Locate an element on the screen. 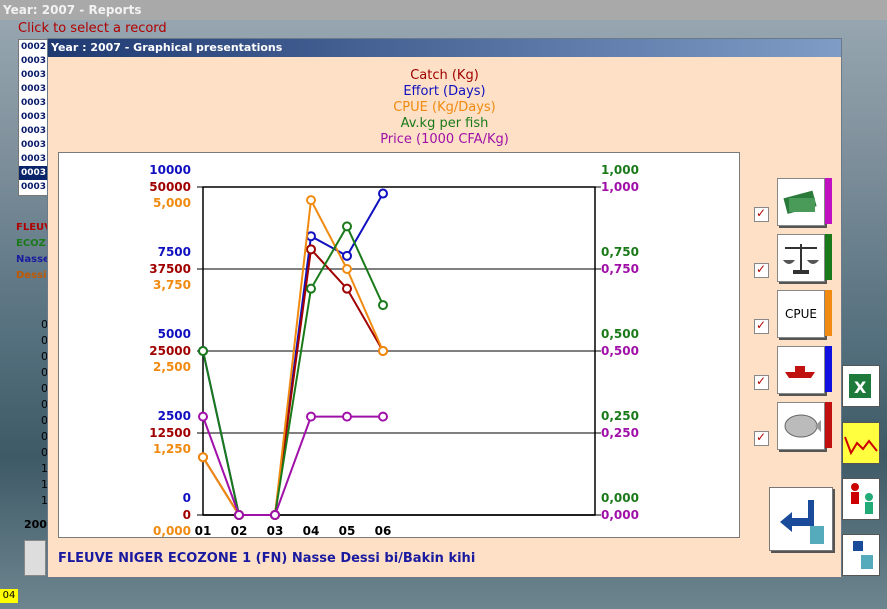  effort-tick-label: 5000 is located at coordinates (174, 334).